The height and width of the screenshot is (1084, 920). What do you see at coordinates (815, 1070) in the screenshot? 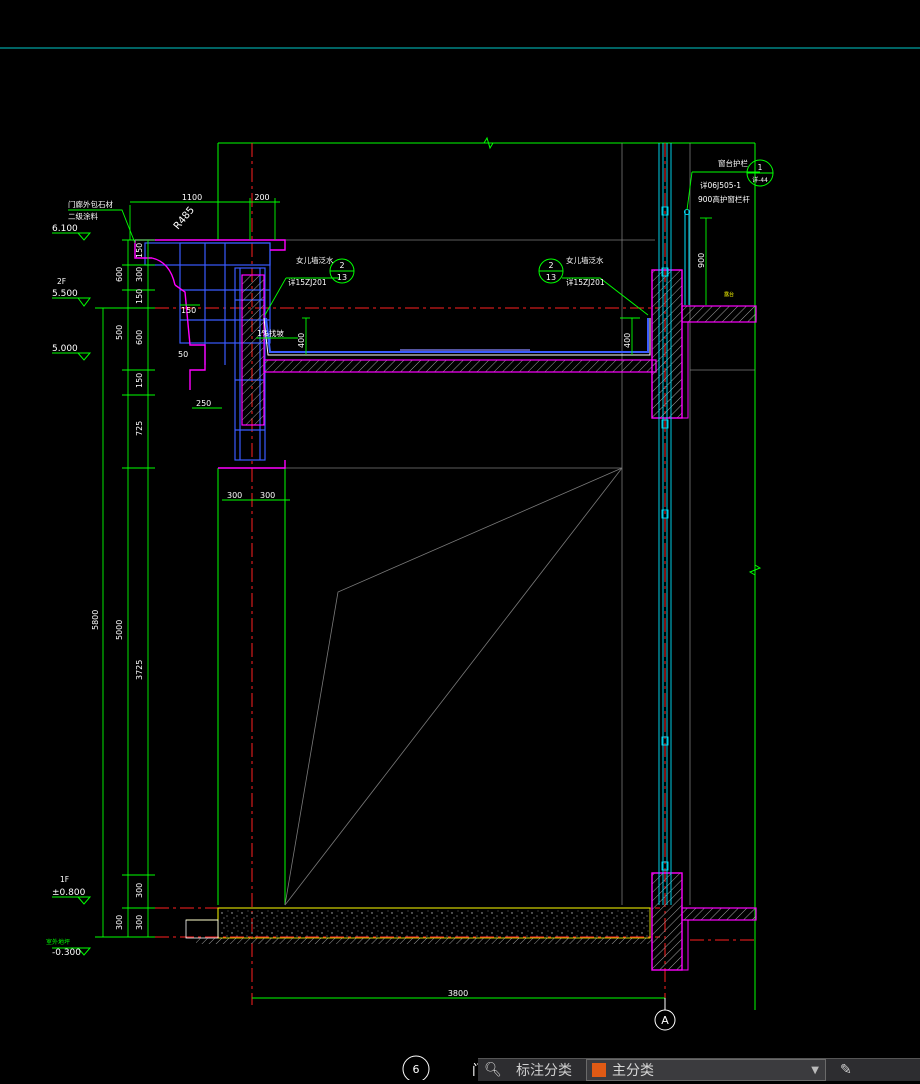
I see `chevron-down-icon: ▼` at bounding box center [815, 1070].